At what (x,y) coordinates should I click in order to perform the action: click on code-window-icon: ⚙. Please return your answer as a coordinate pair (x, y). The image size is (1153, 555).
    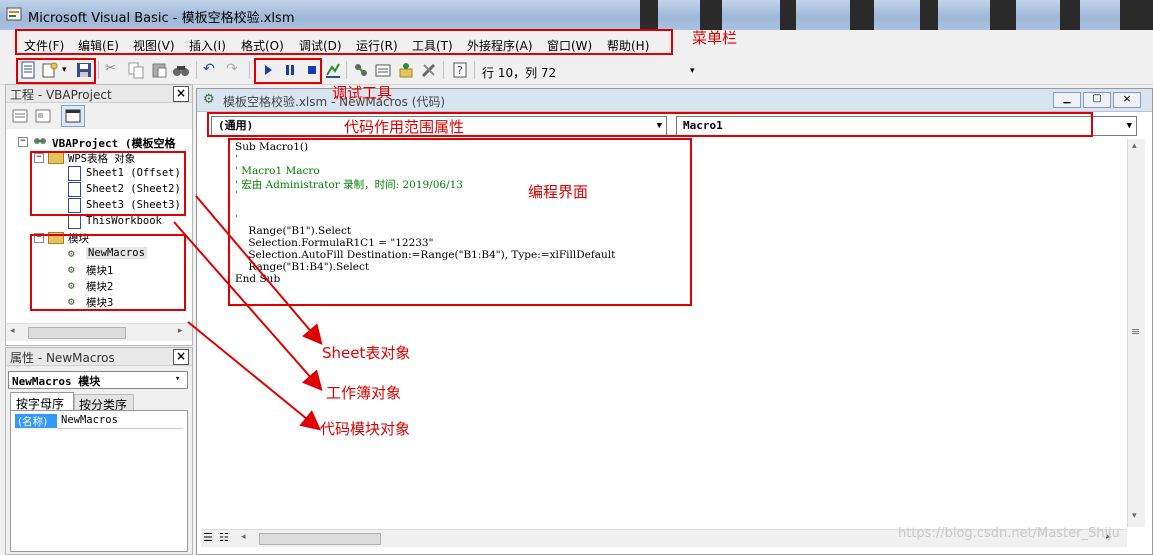
    Looking at the image, I should click on (209, 99).